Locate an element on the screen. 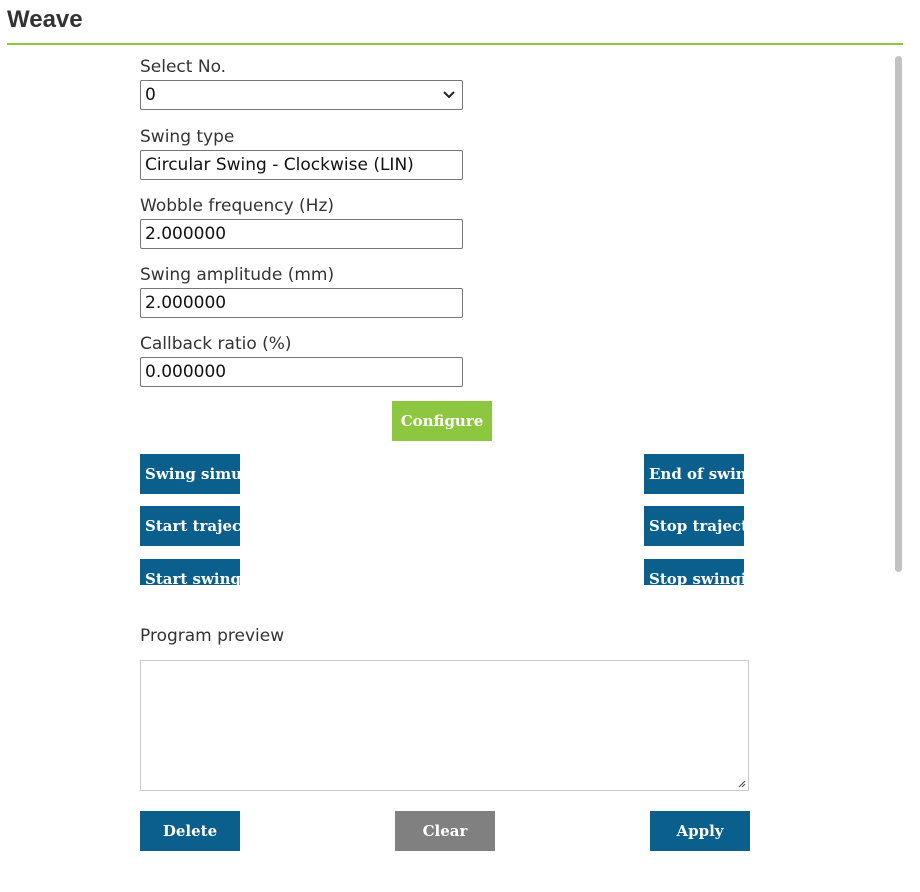 This screenshot has height=892, width=920. end-of-swing-button: End of swin is located at coordinates (694, 474).